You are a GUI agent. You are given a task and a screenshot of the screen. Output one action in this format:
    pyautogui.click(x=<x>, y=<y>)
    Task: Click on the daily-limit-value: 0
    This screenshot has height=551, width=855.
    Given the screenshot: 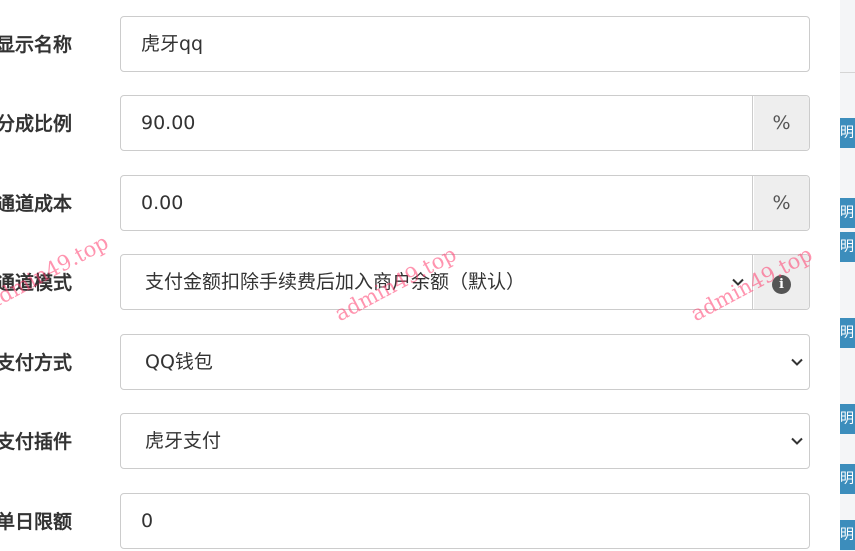 What is the action you would take?
    pyautogui.click(x=147, y=521)
    